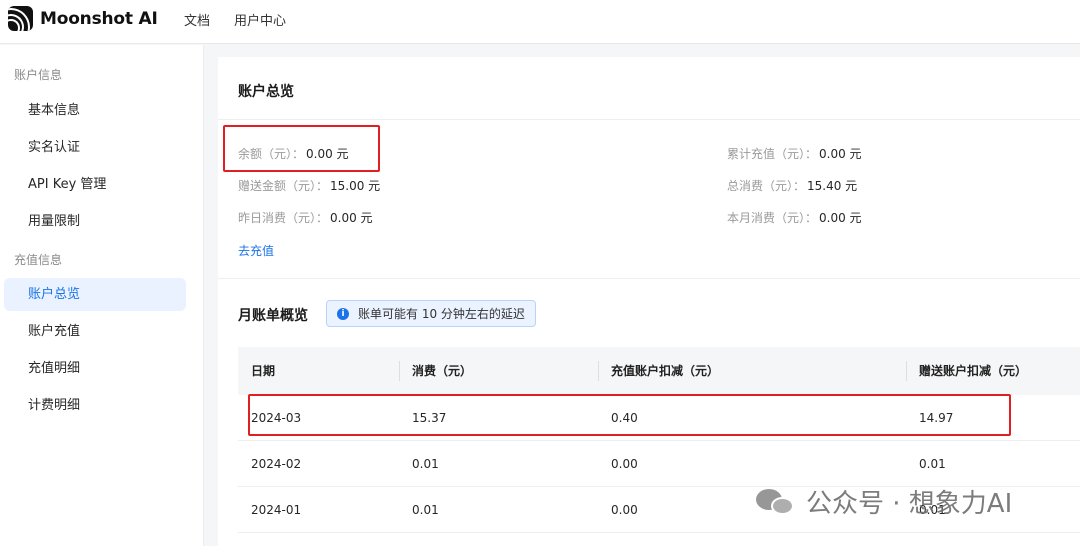  I want to click on delay-notice: i 账单可能有 10 分钟左右的延迟, so click(431, 313).